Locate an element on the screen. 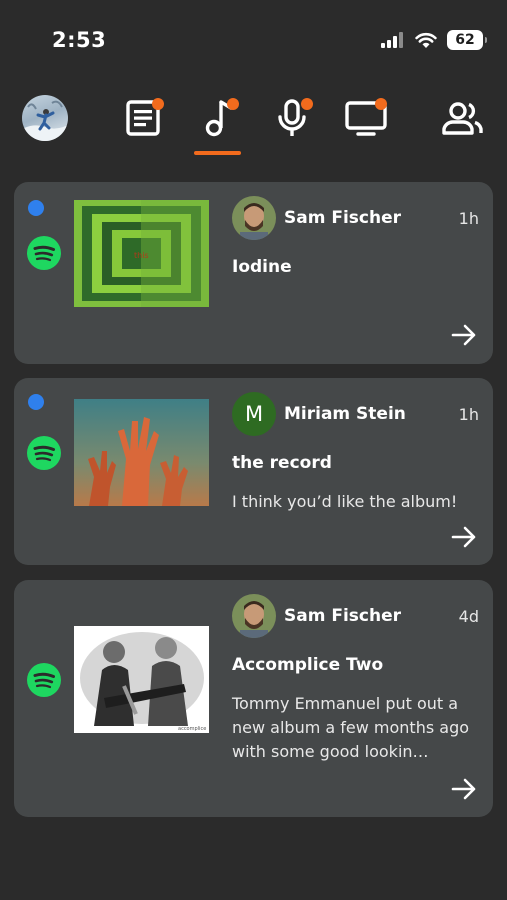 The width and height of the screenshot is (507, 900). svg-text: this is located at coordinates (141, 255).